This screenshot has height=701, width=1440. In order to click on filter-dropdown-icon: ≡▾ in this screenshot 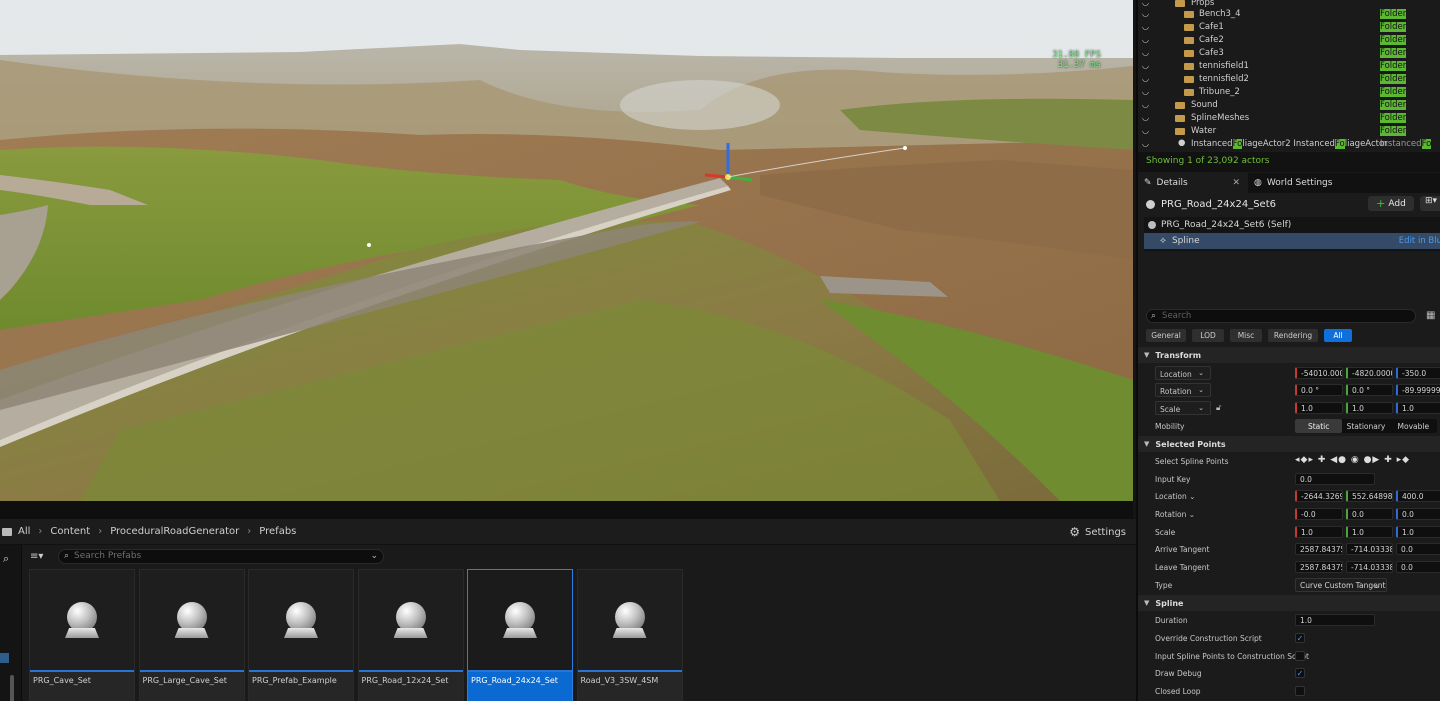, I will do `click(42, 556)`.